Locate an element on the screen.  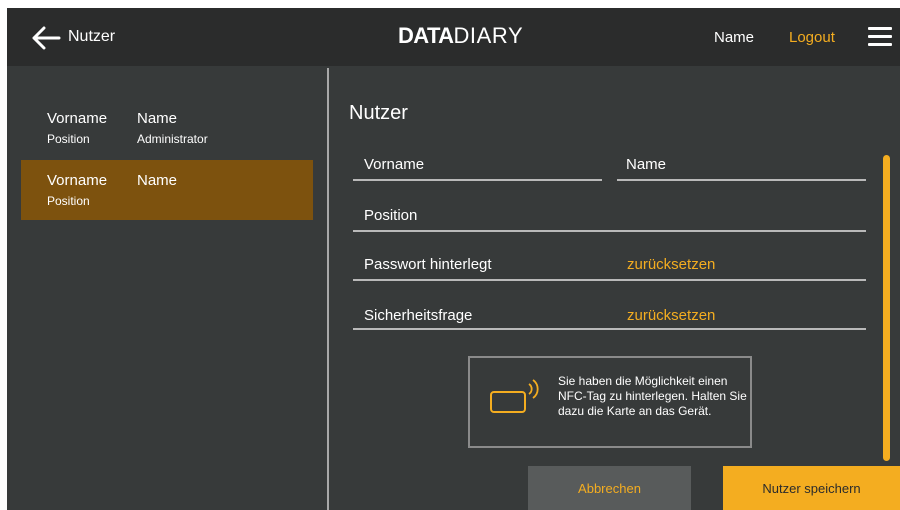
user-list-item: Vorname Name Position Administrator is located at coordinates (167, 128).